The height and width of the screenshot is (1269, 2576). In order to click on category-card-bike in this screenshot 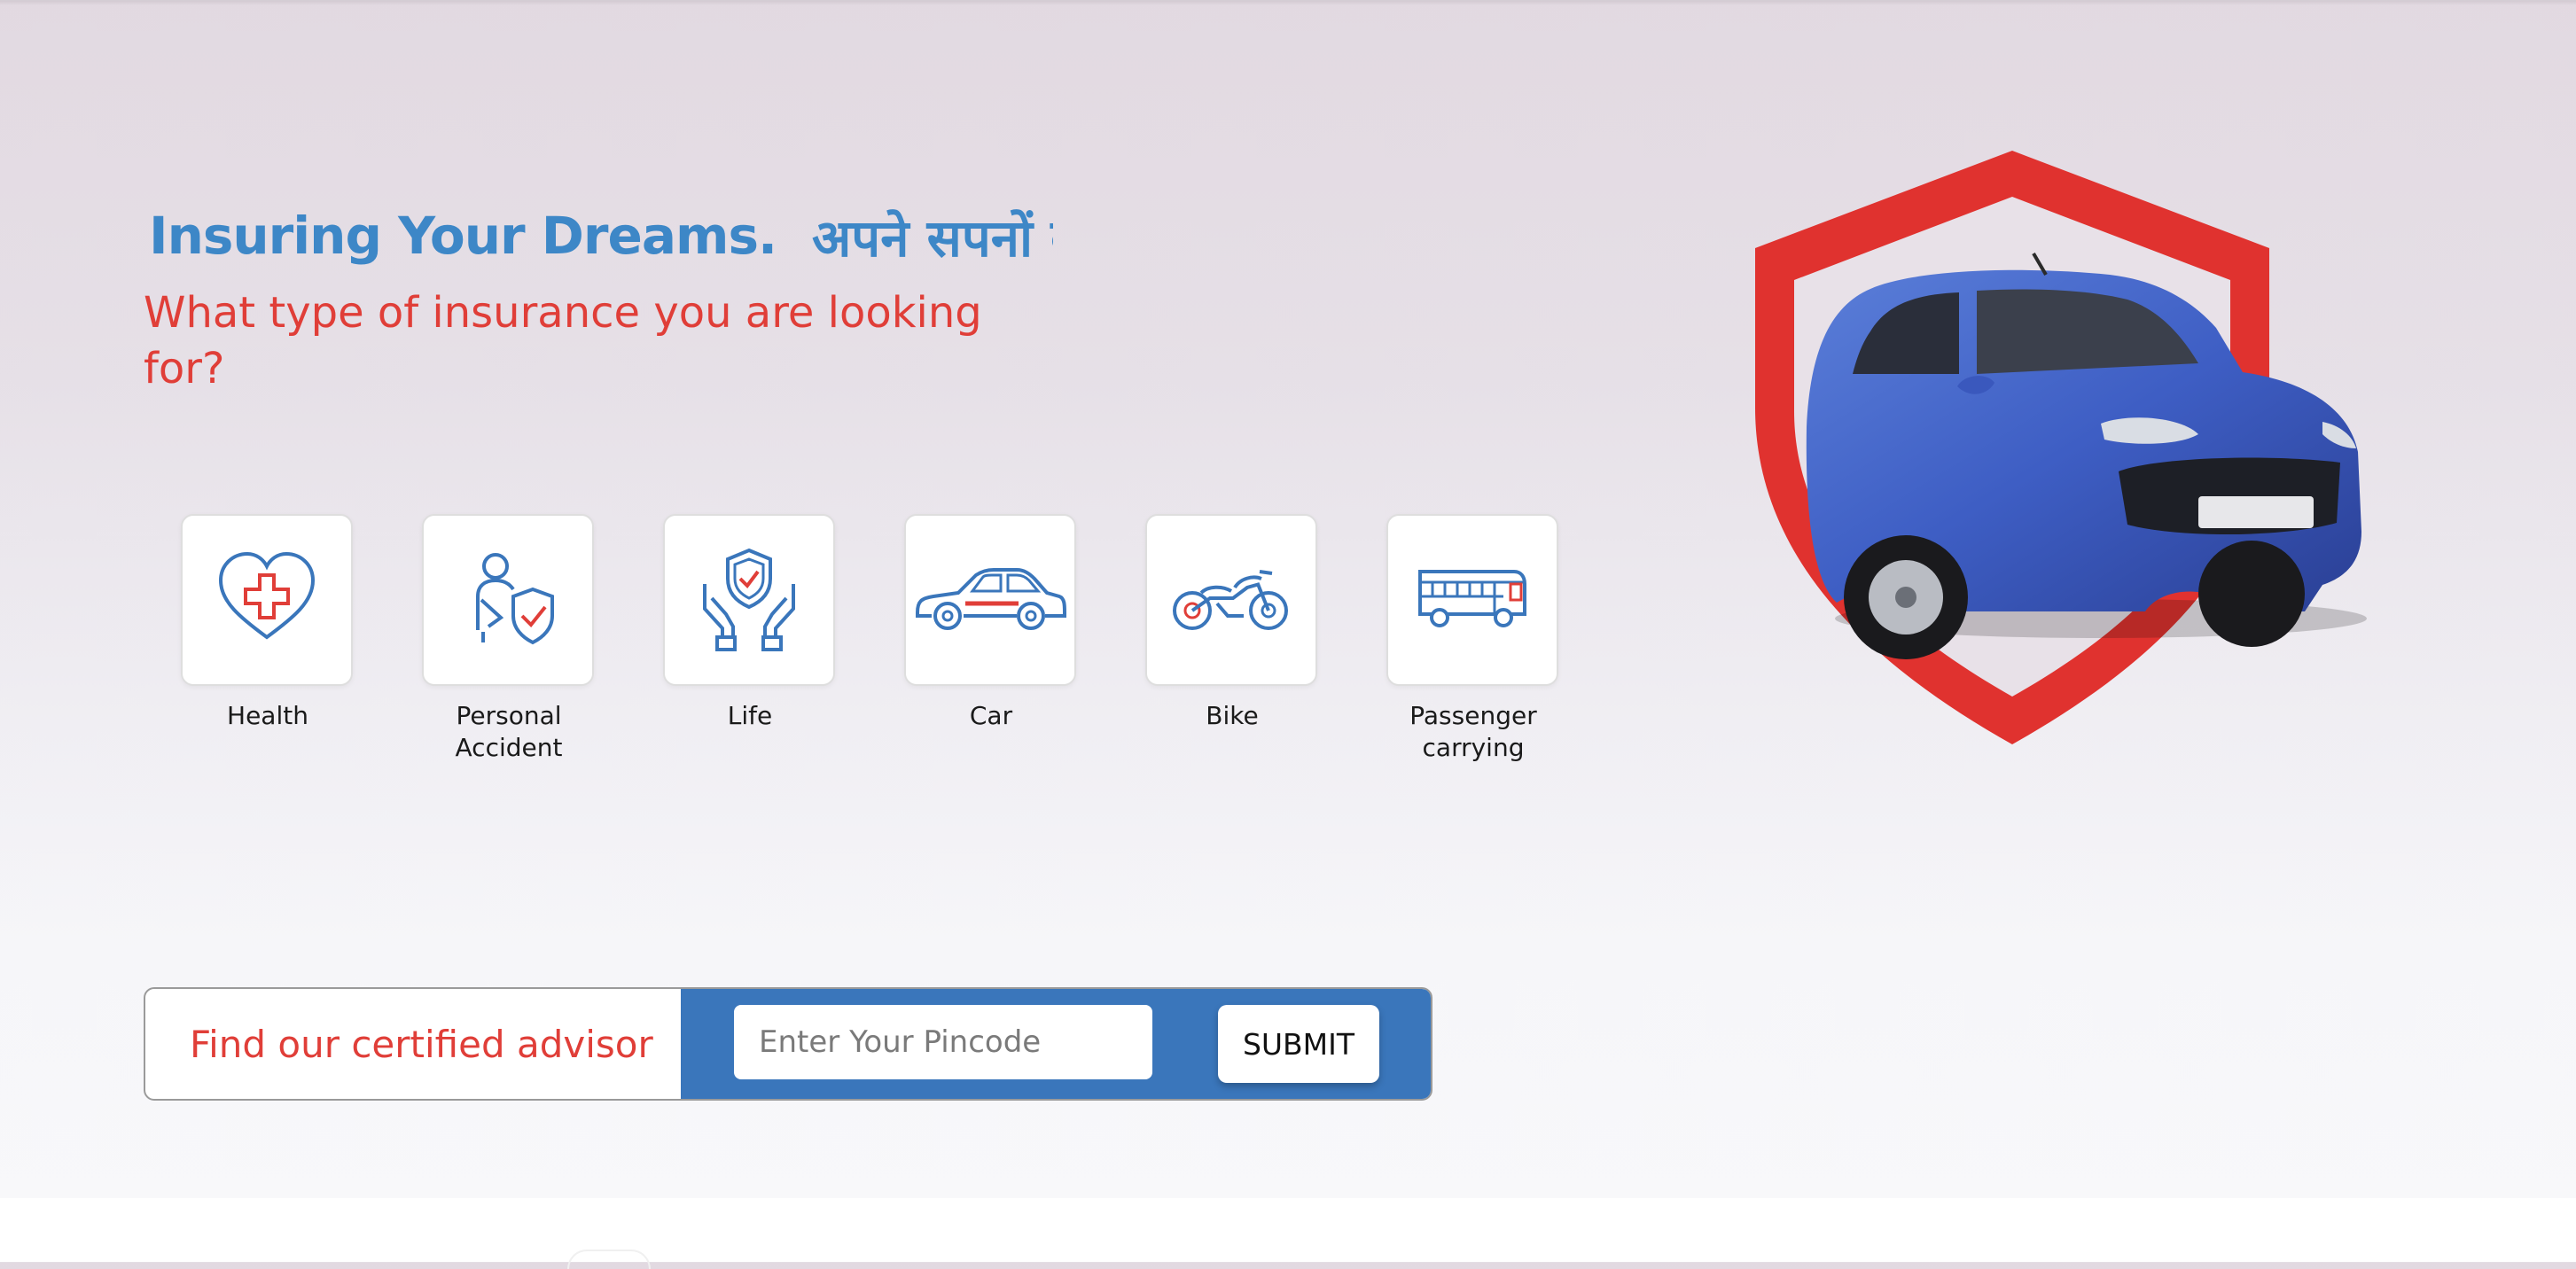, I will do `click(1231, 600)`.